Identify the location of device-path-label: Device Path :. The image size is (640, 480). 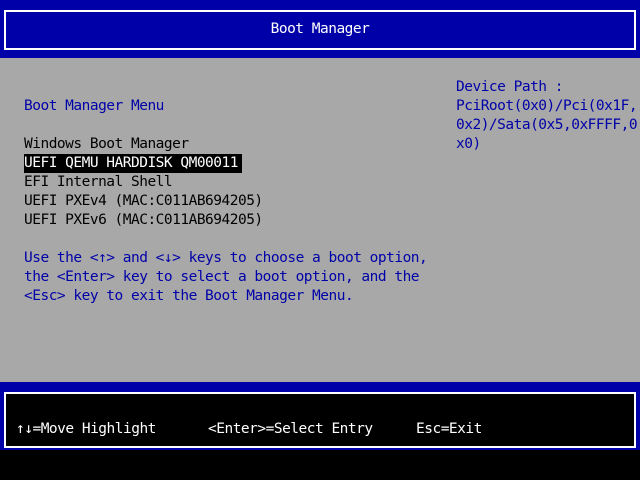
(510, 87).